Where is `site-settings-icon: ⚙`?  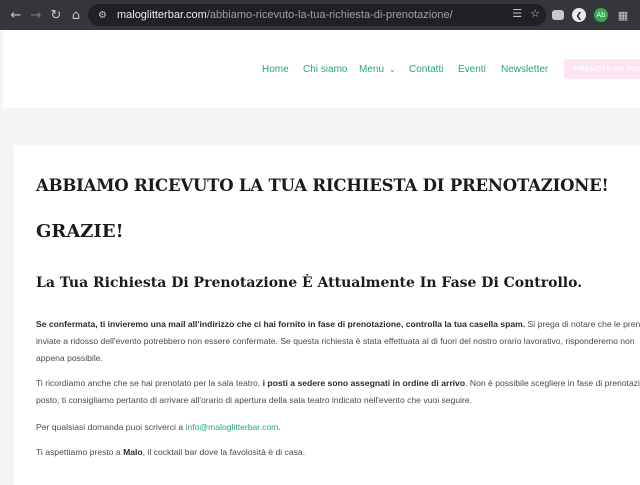
site-settings-icon: ⚙ is located at coordinates (102, 15).